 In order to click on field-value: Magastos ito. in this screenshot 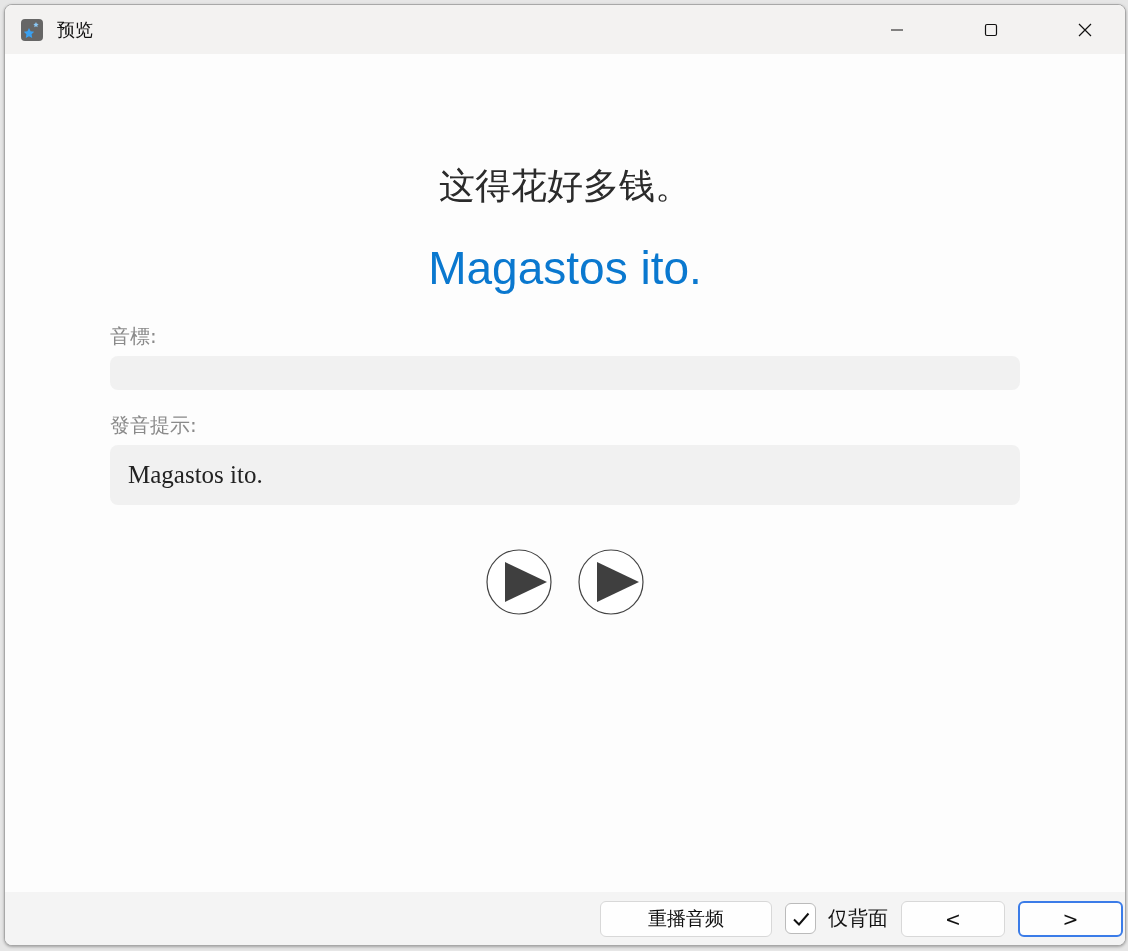, I will do `click(565, 475)`.